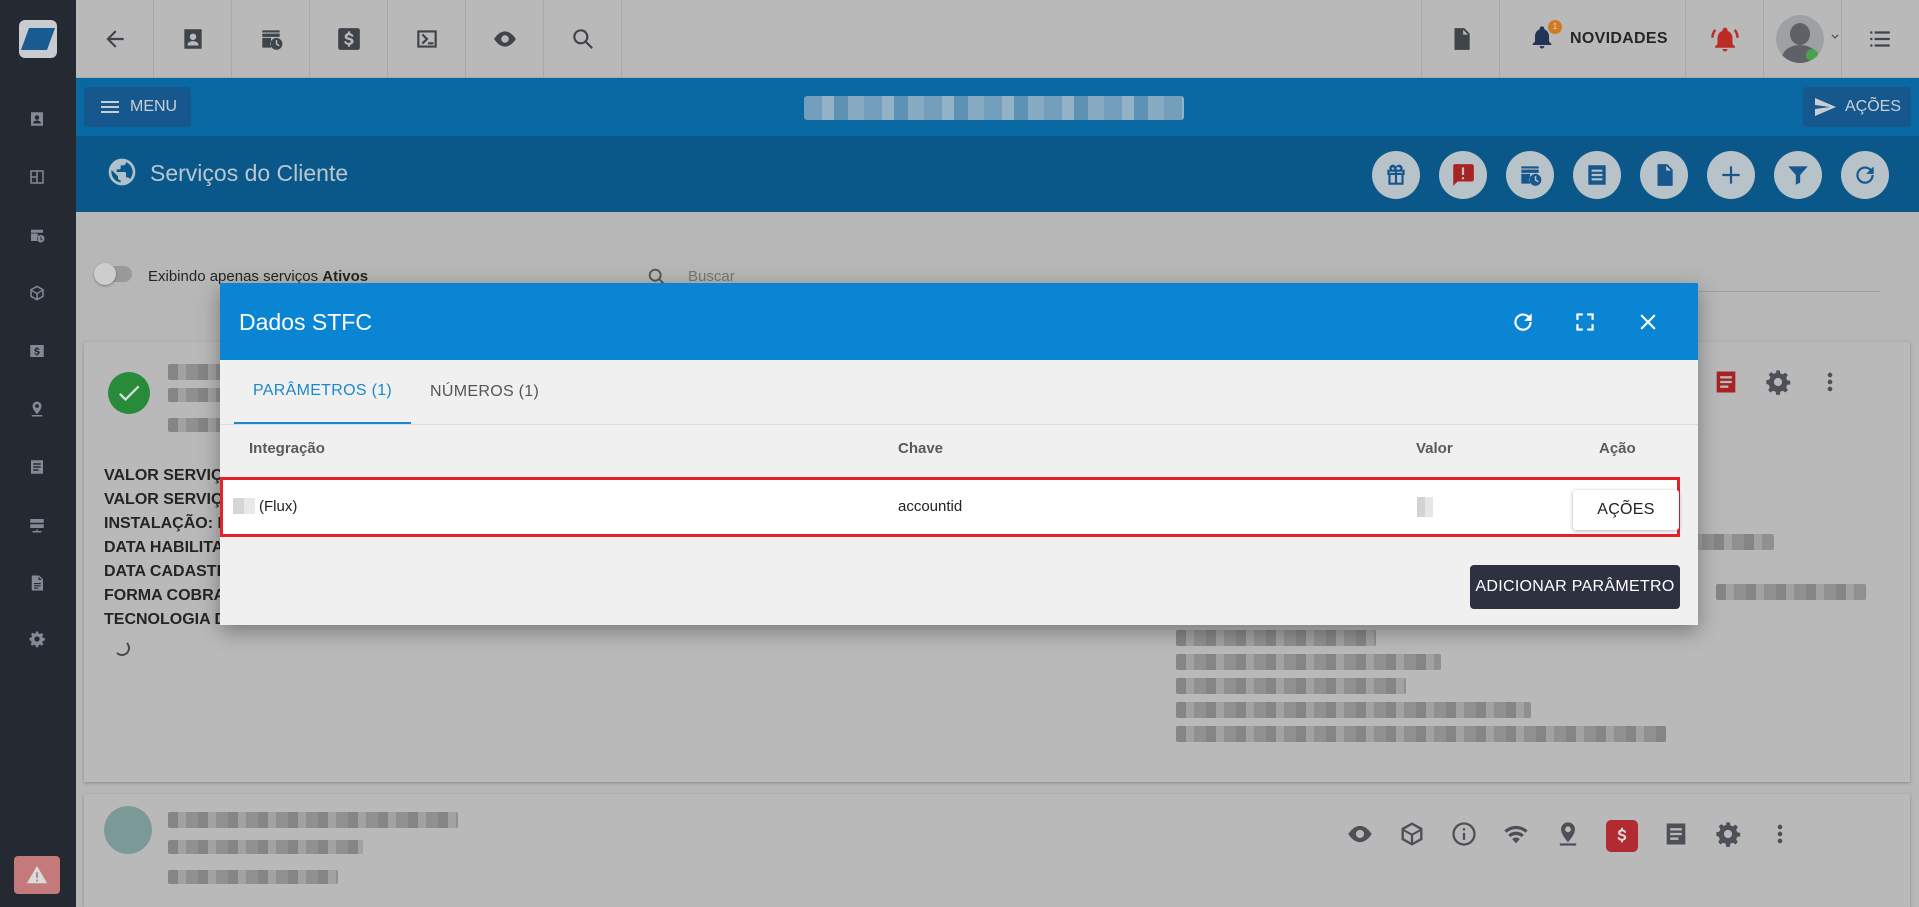 The height and width of the screenshot is (907, 1919). Describe the element at coordinates (930, 506) in the screenshot. I see `cell-chave: accountid` at that location.